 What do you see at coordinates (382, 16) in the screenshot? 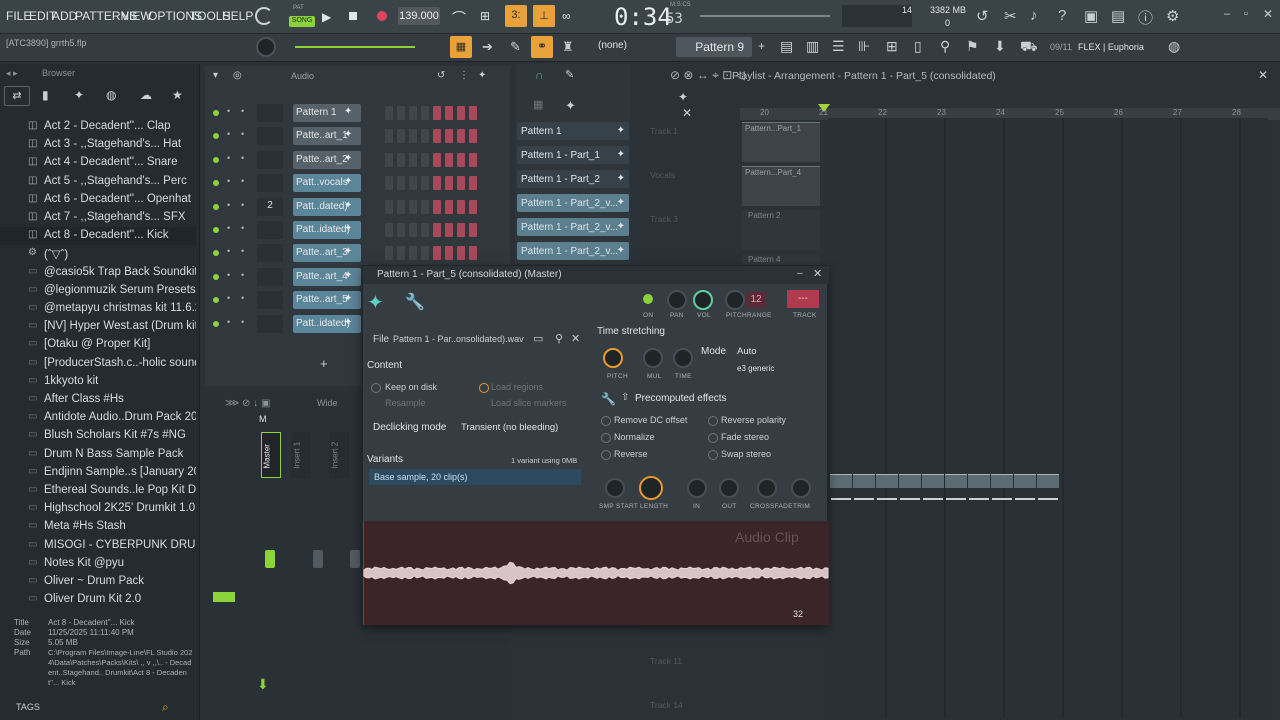
I see `record-icon` at bounding box center [382, 16].